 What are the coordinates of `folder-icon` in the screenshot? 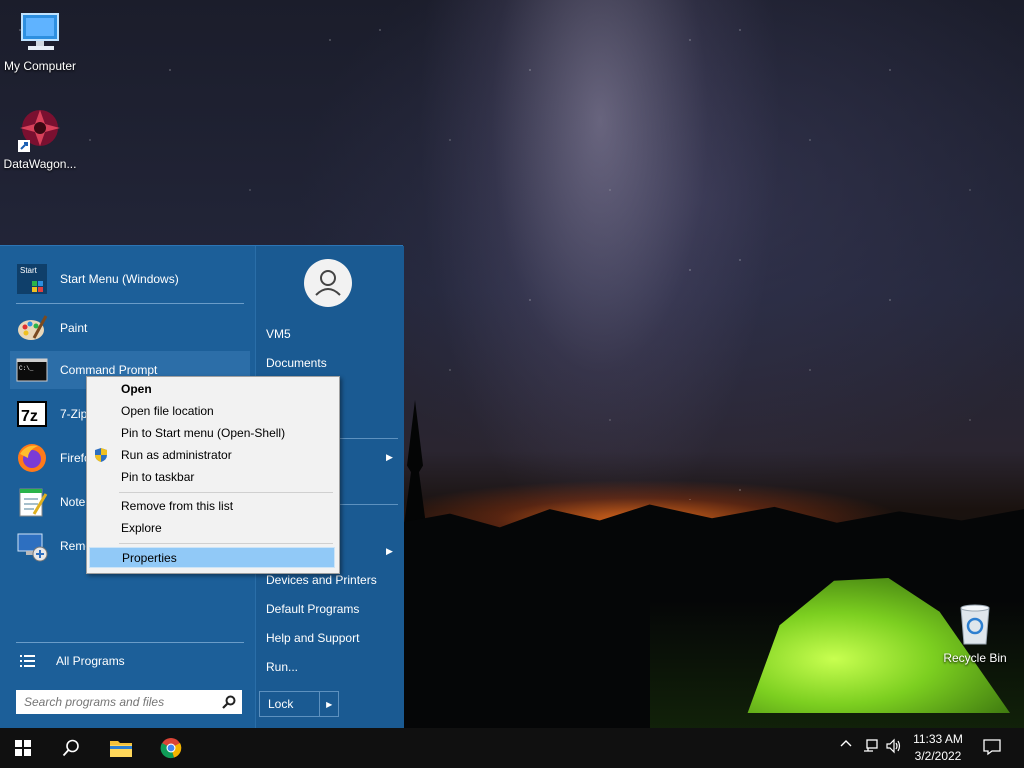 It's located at (121, 749).